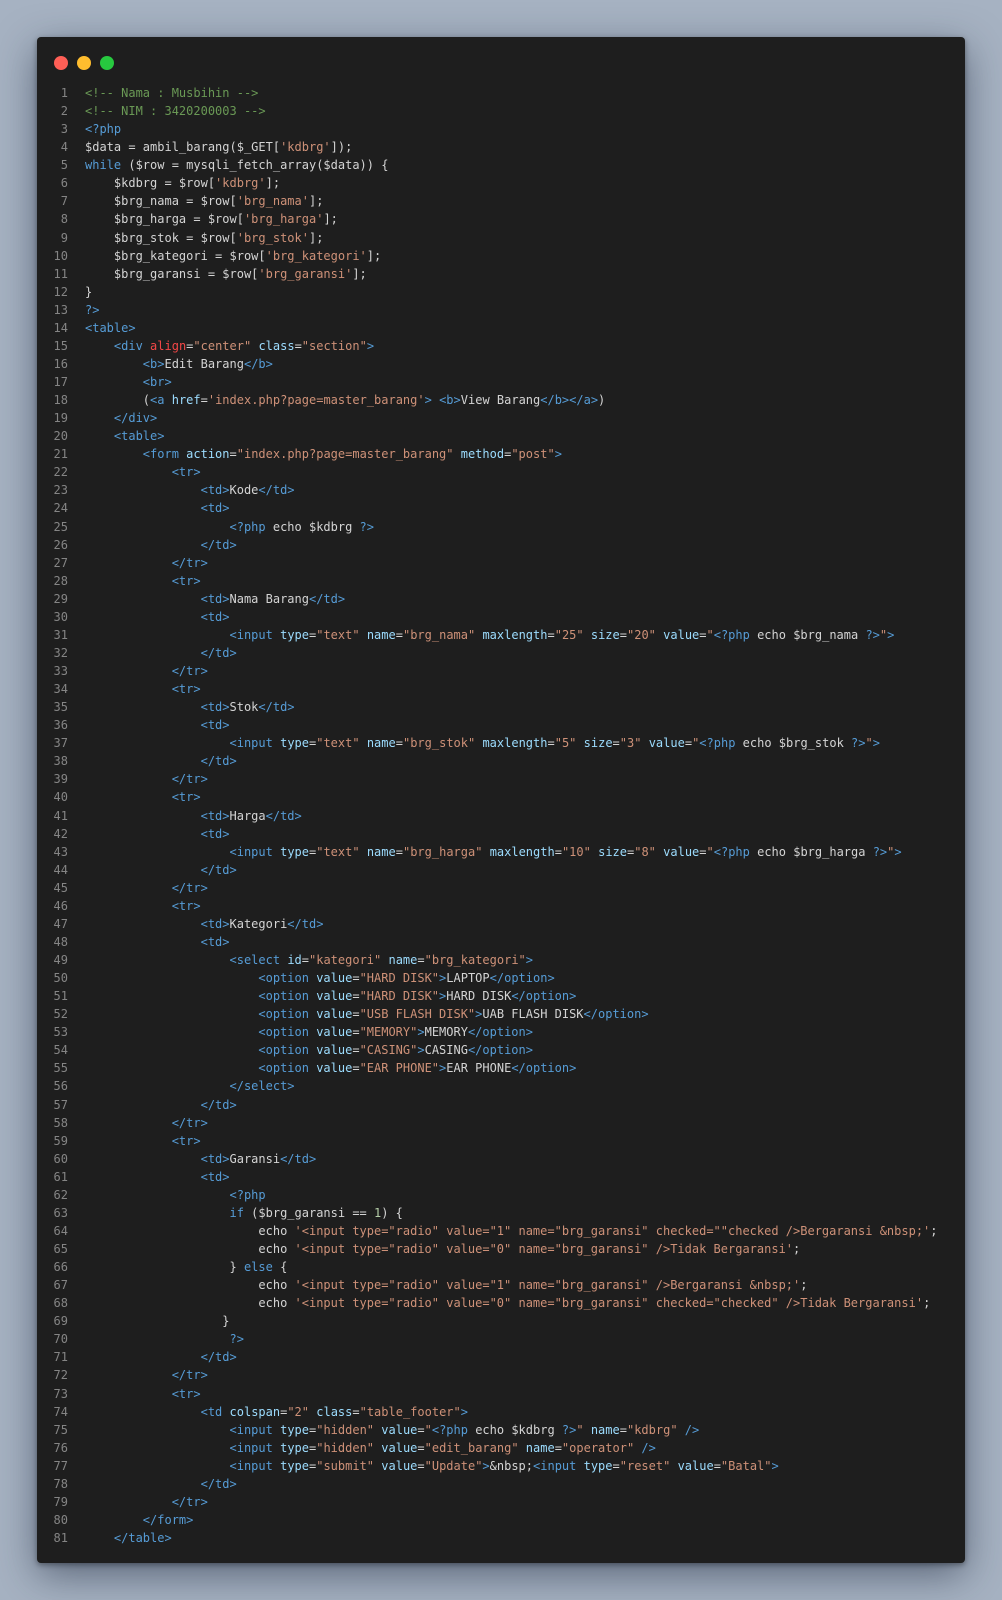 This screenshot has height=1600, width=1002. Describe the element at coordinates (869, 743) in the screenshot. I see `code-token: "` at that location.